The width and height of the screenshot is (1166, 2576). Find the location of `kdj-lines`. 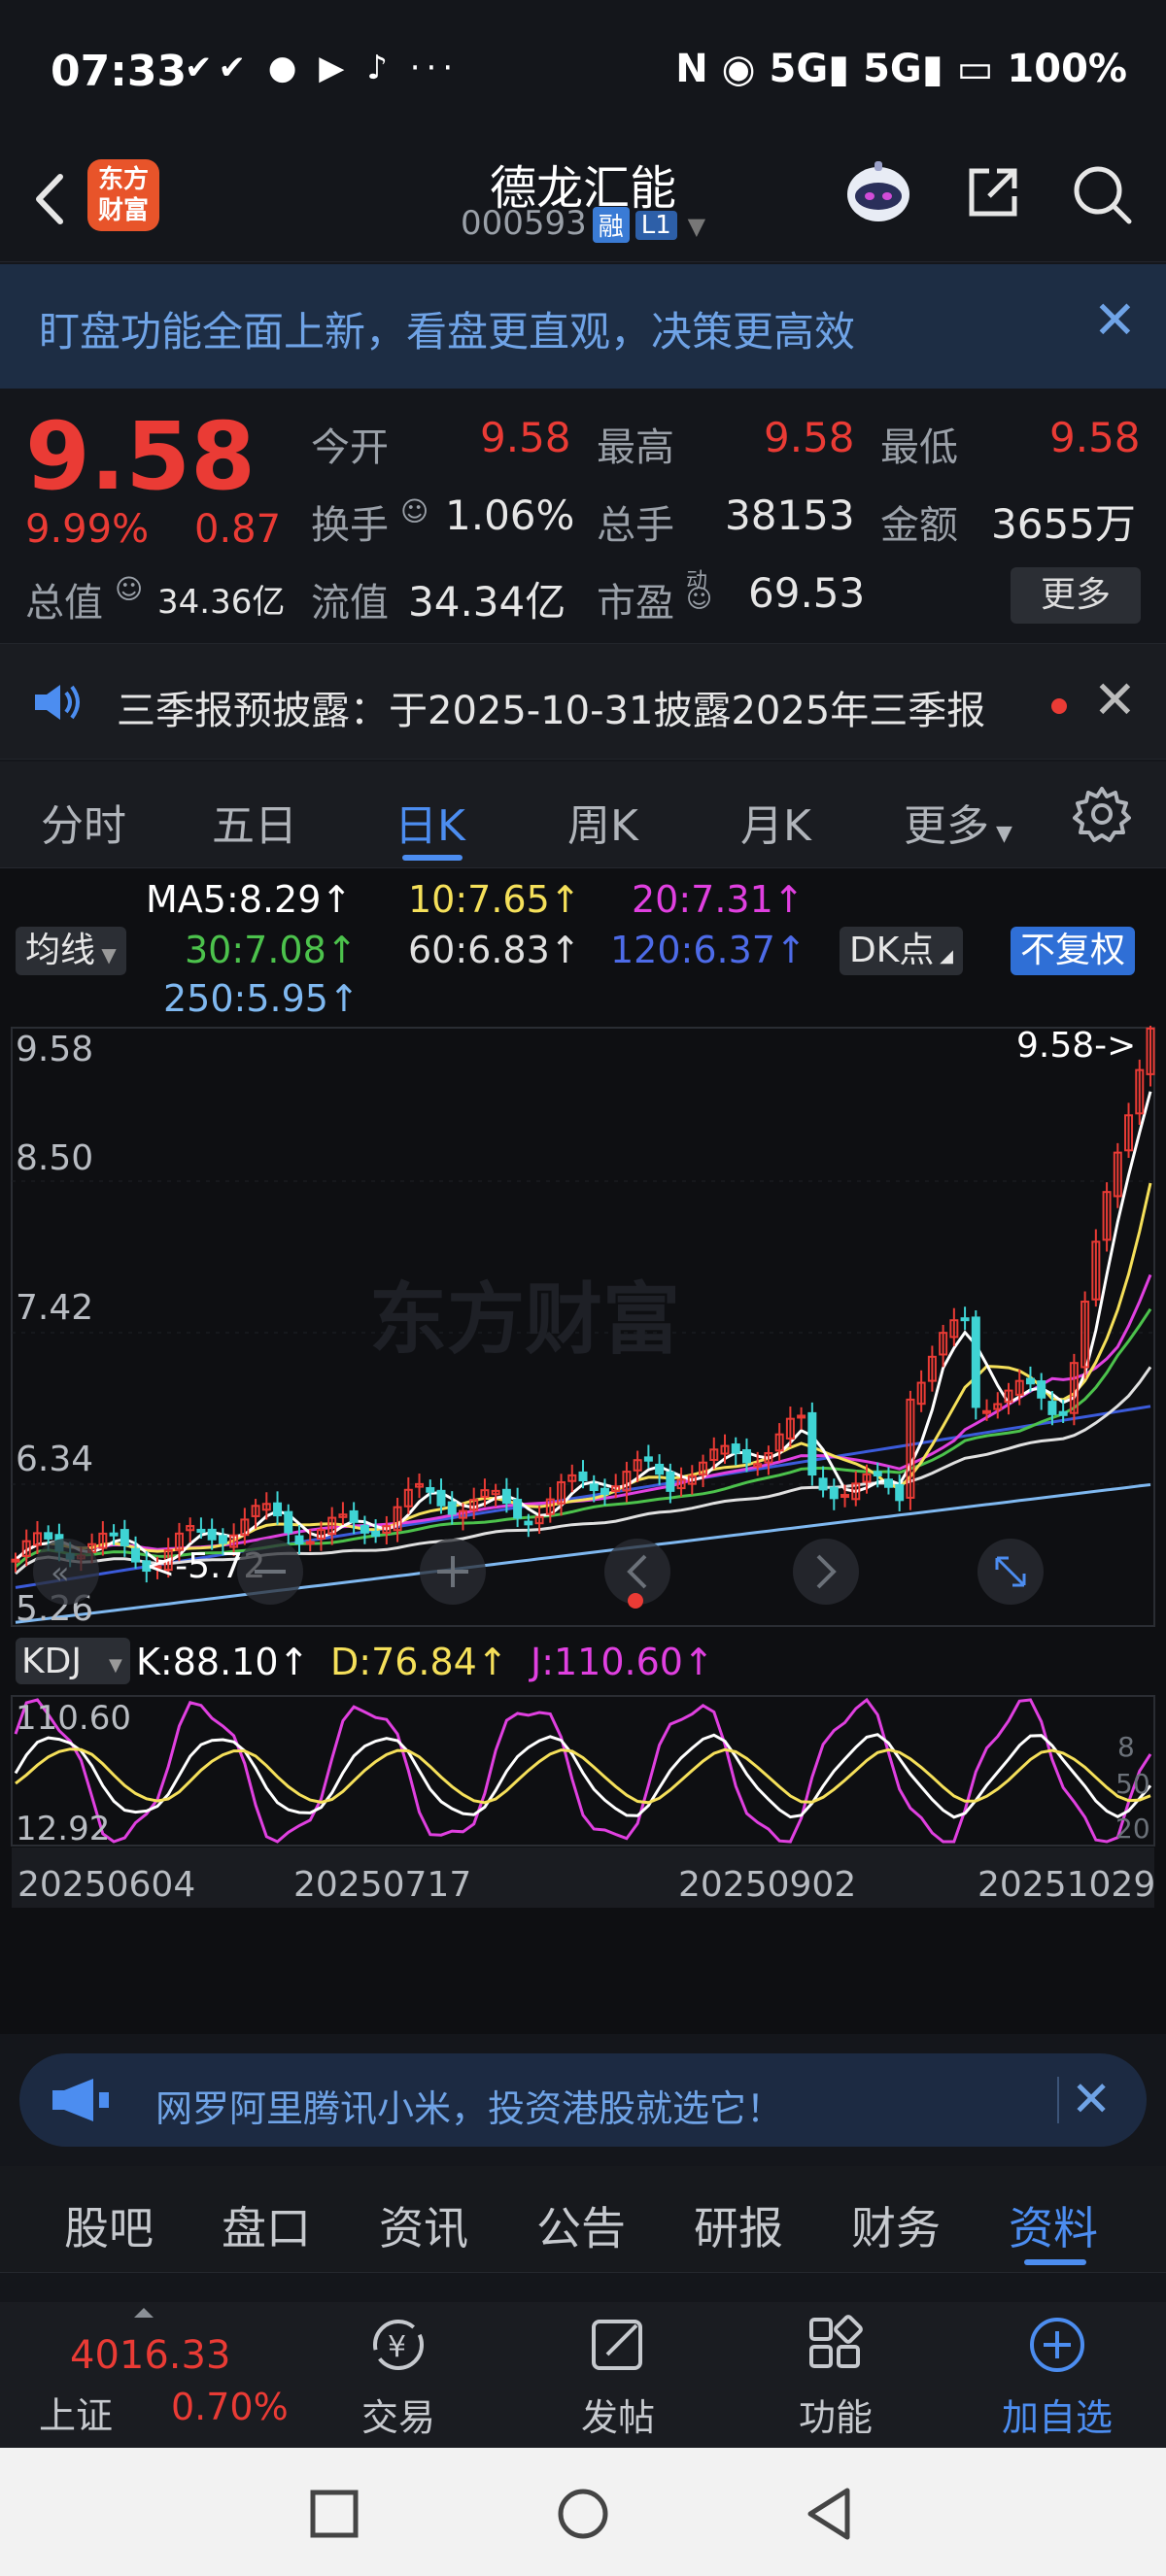

kdj-lines is located at coordinates (583, 1770).